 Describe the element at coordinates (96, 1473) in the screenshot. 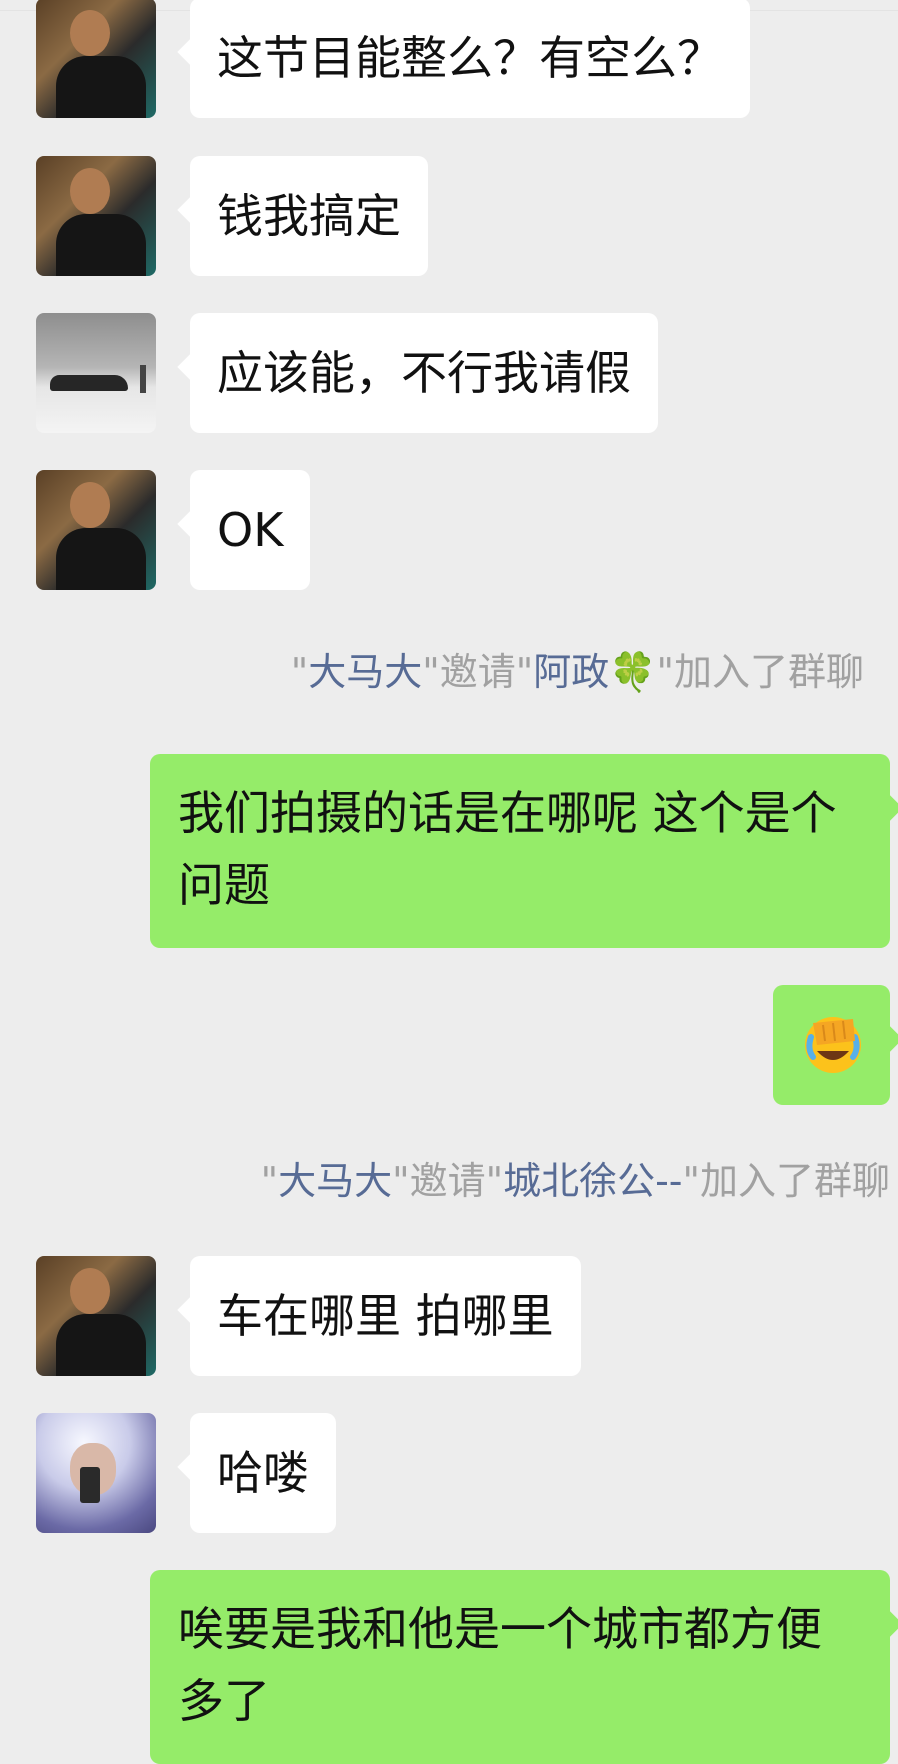

I see `person-avatar` at that location.